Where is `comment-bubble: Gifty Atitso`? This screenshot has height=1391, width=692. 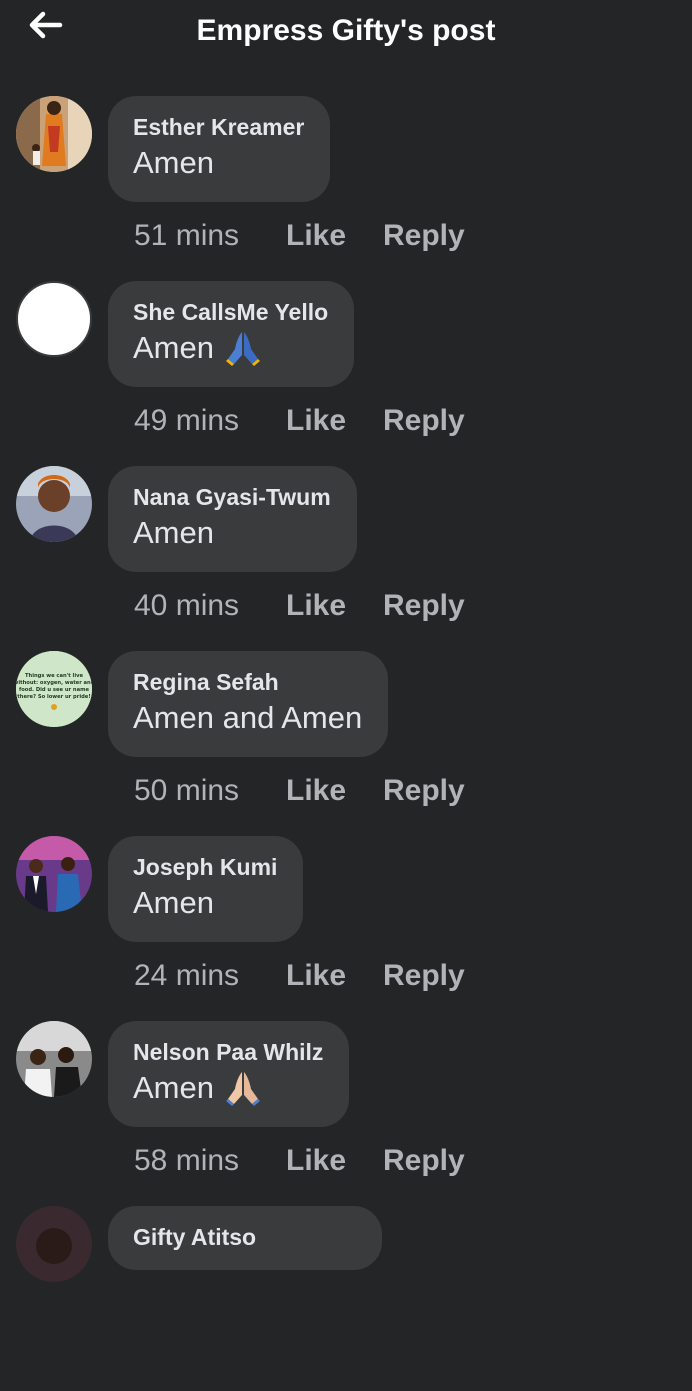 comment-bubble: Gifty Atitso is located at coordinates (245, 1238).